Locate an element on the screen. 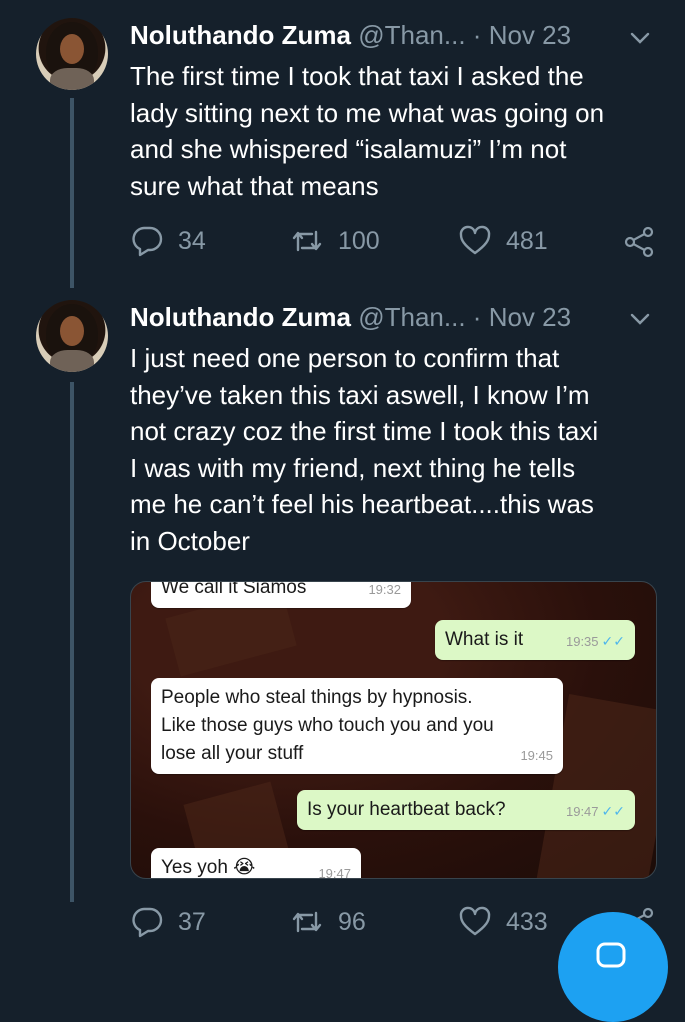 The height and width of the screenshot is (1022, 685). retweet-count: 96 is located at coordinates (352, 921).